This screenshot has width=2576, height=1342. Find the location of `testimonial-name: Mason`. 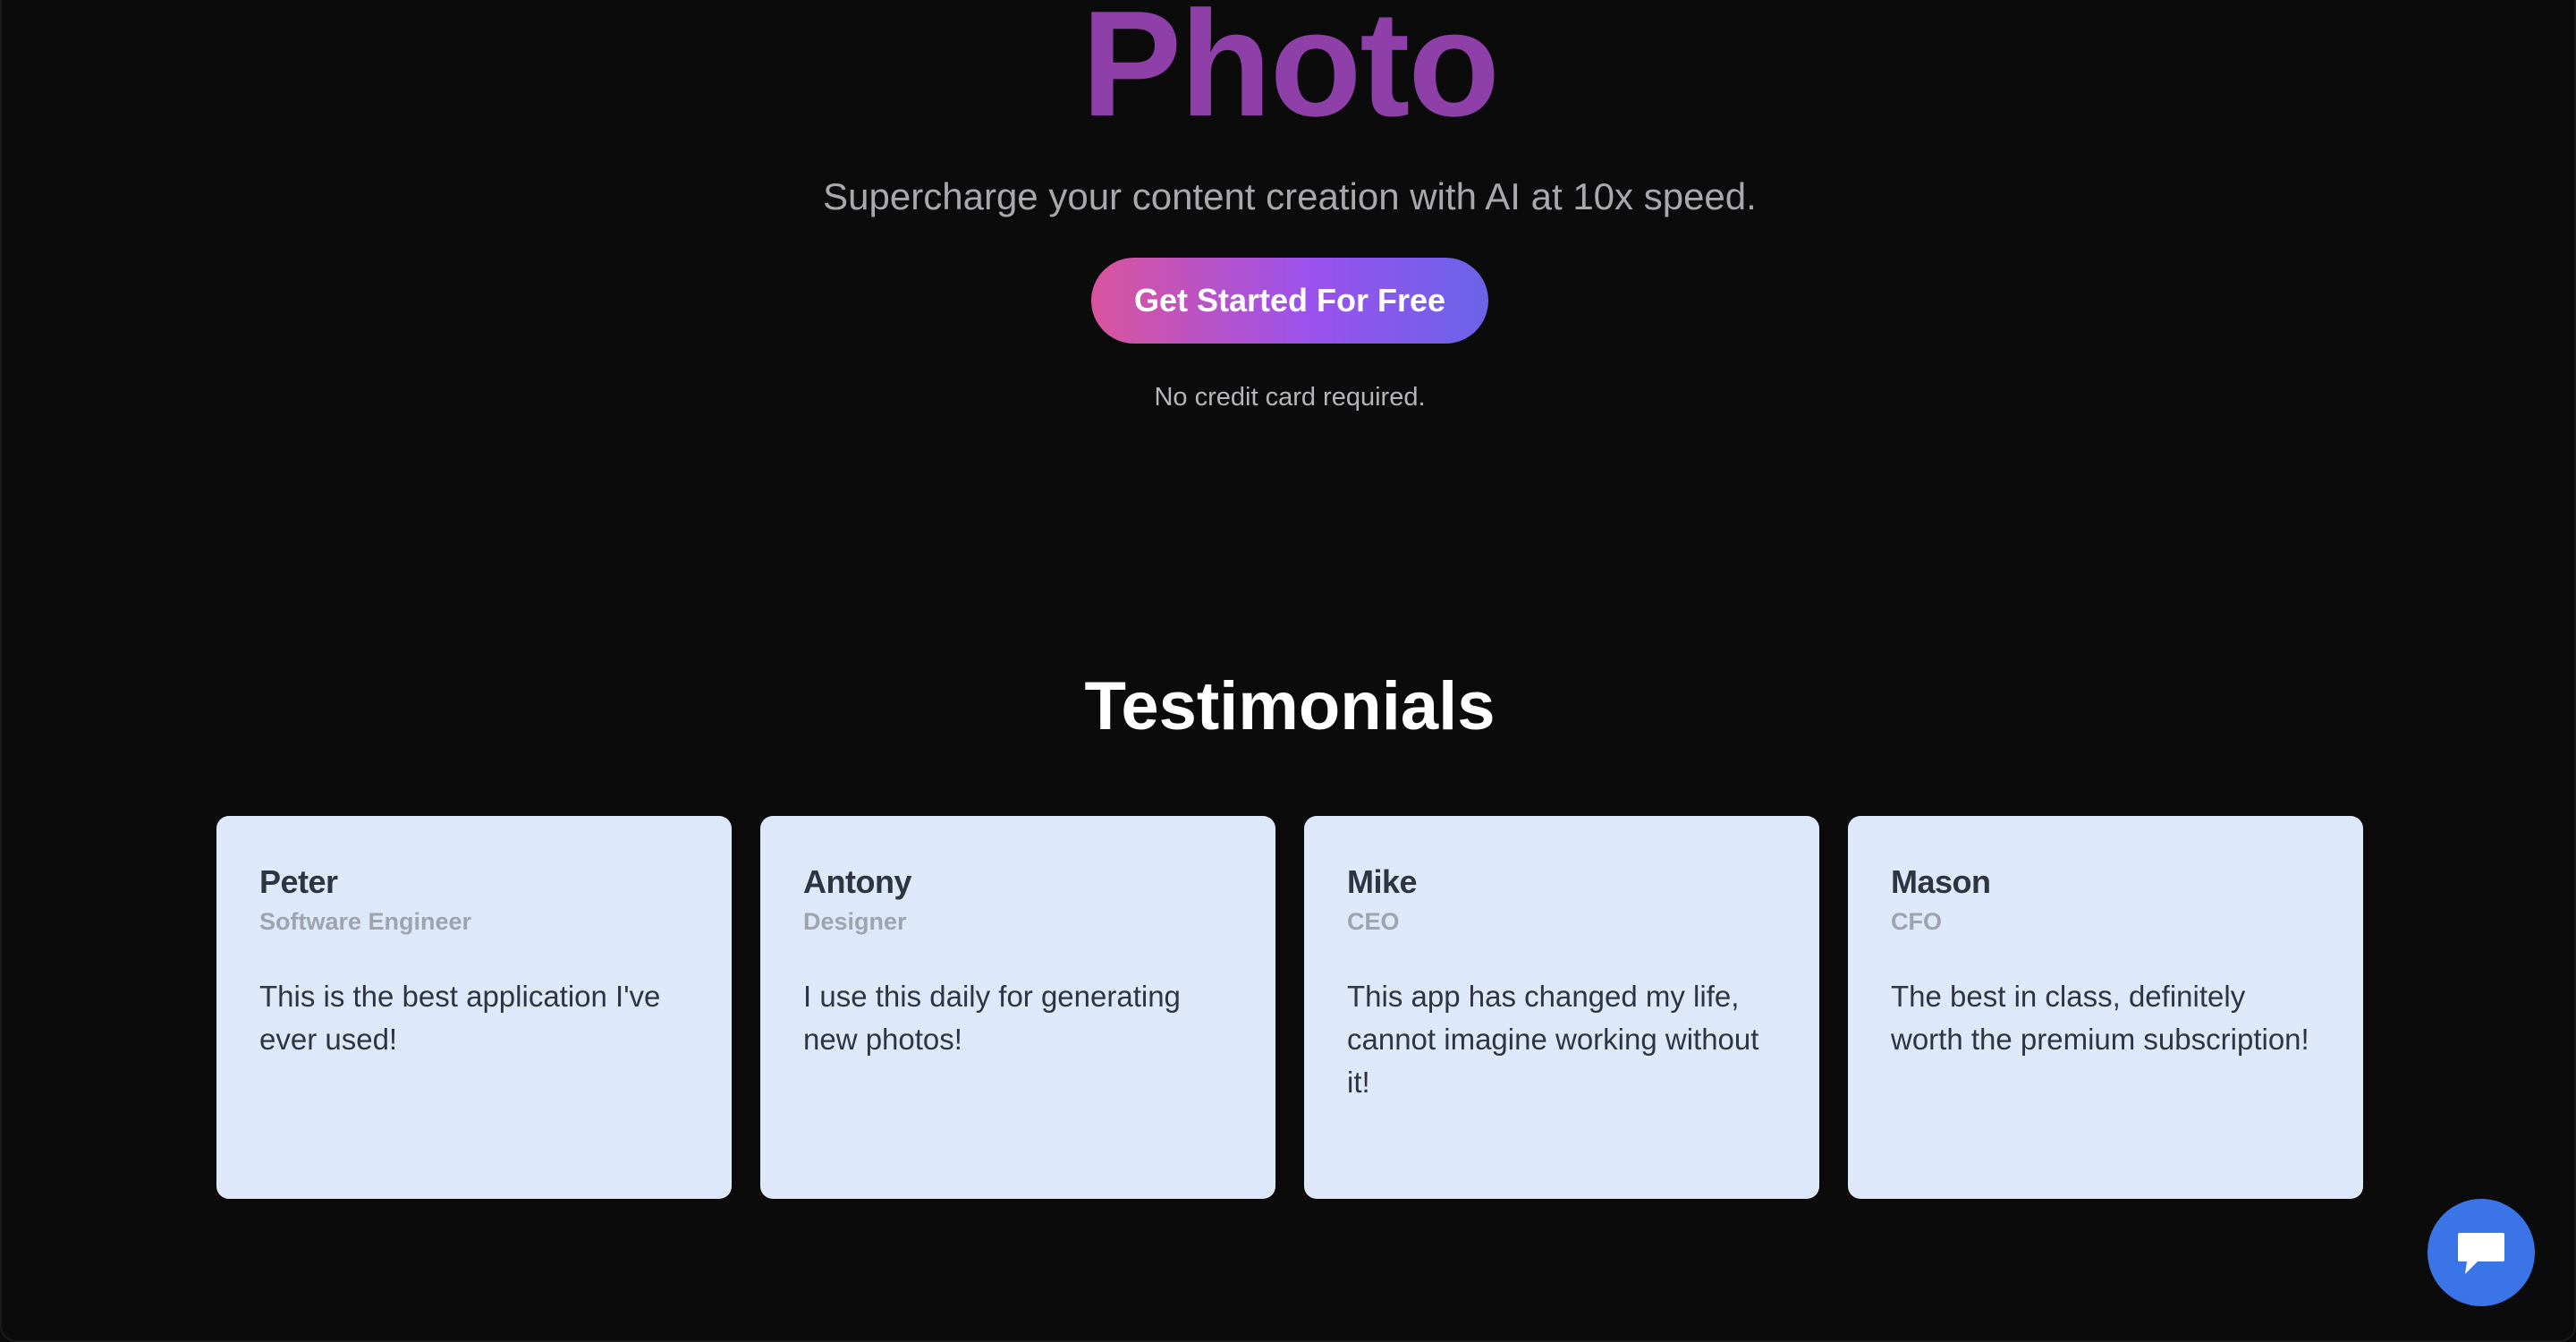

testimonial-name: Mason is located at coordinates (1941, 882).